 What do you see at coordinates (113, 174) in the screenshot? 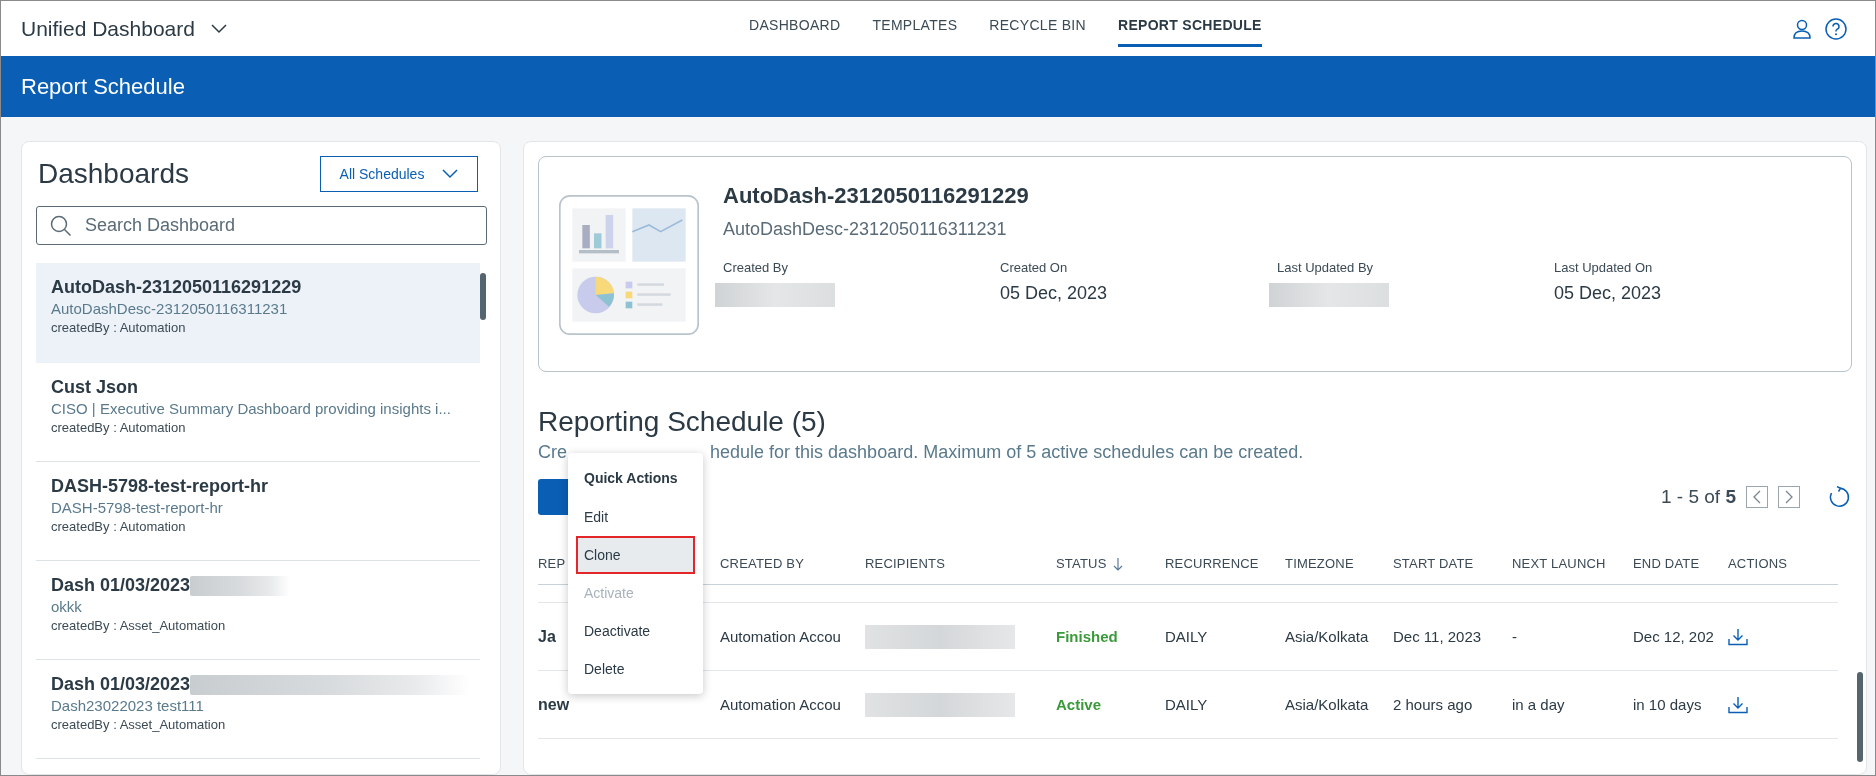
I see `panel-title: Dashboards` at bounding box center [113, 174].